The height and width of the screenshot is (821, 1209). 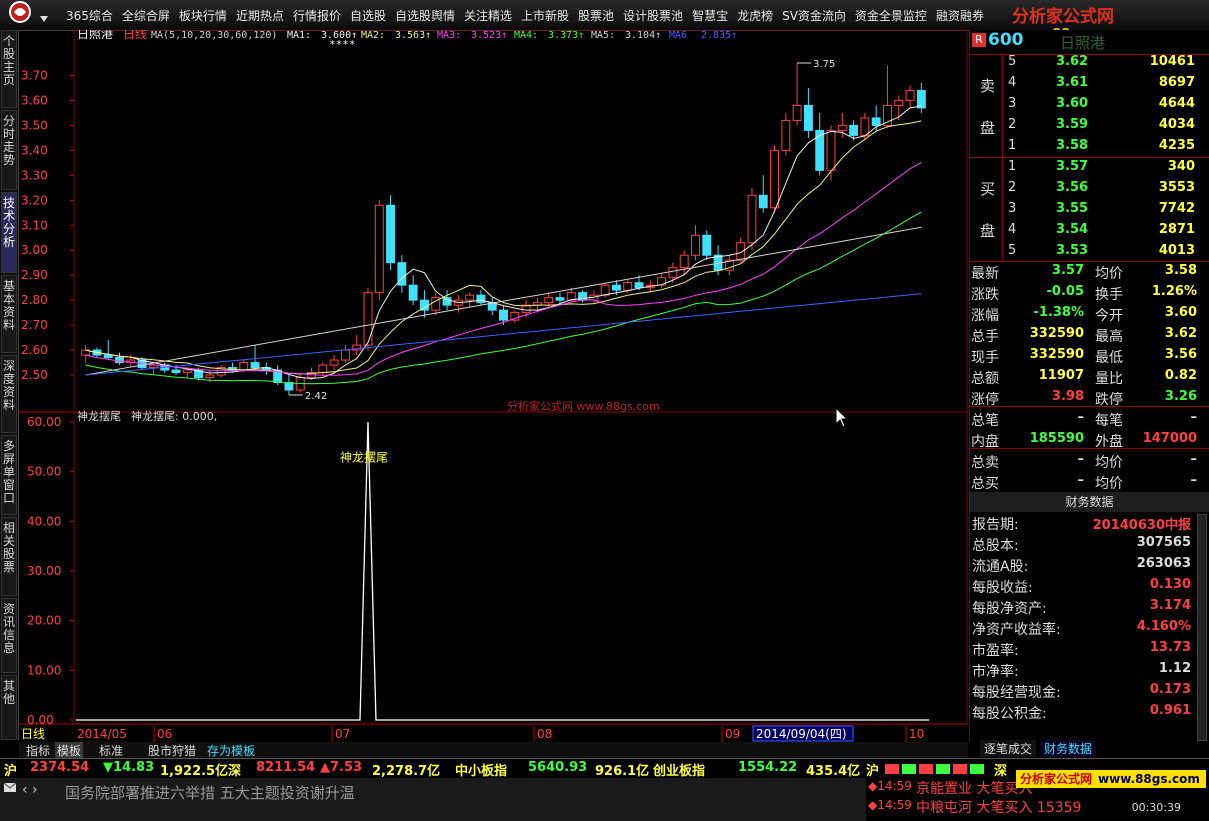 What do you see at coordinates (1008, 748) in the screenshot?
I see `finance-tab-0: 逐笔成交` at bounding box center [1008, 748].